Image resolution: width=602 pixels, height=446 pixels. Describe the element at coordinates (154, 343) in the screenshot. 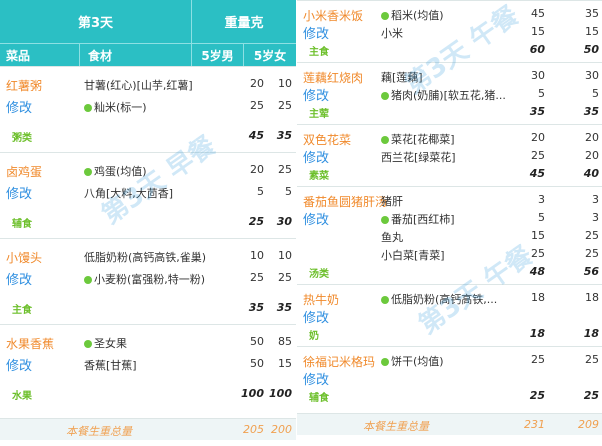

I see `ingredient: 圣女果` at that location.